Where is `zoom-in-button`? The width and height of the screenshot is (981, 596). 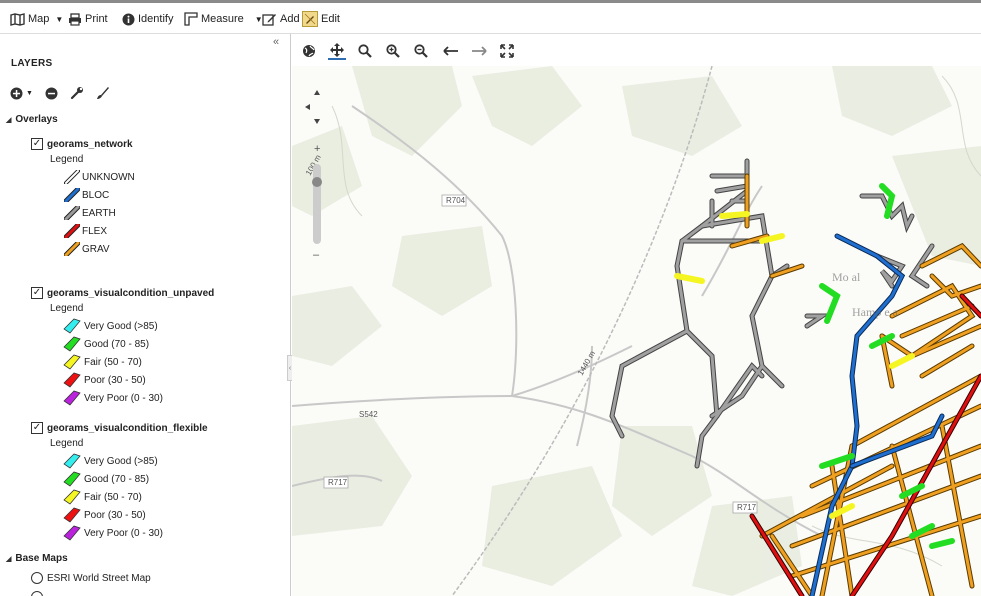 zoom-in-button is located at coordinates (393, 51).